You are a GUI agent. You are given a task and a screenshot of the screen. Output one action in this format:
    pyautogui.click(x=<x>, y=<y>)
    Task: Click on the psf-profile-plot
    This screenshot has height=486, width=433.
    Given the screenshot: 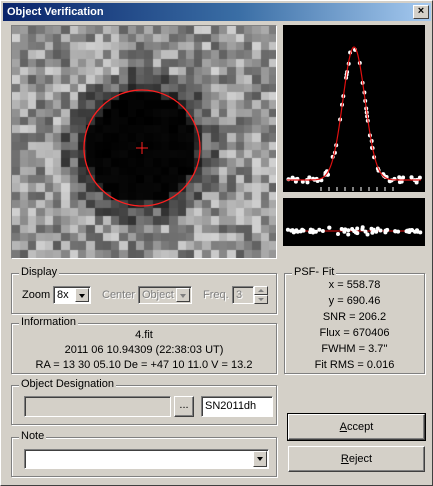 What is the action you would take?
    pyautogui.click(x=354, y=108)
    